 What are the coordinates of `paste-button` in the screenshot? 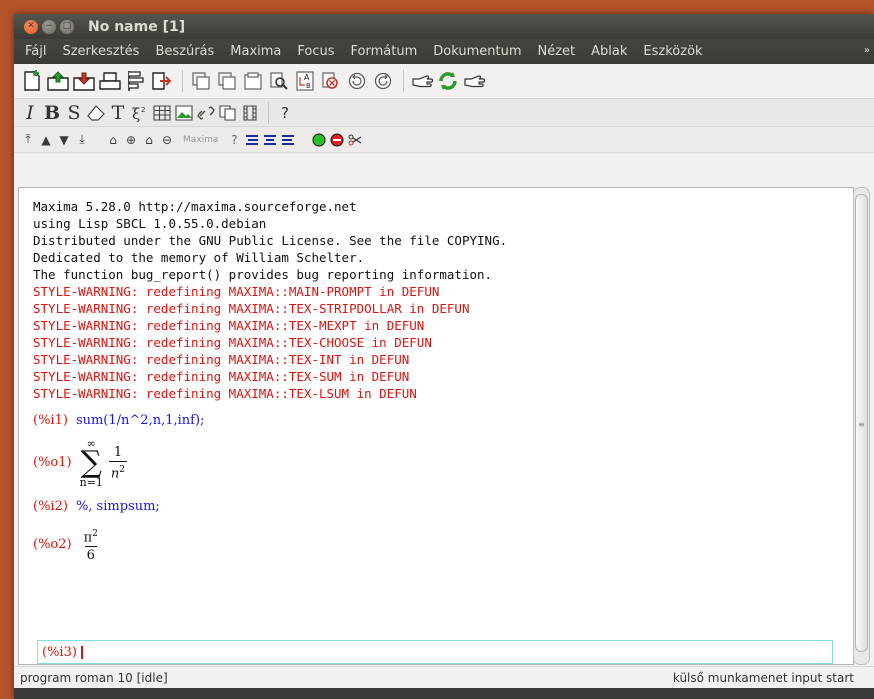 It's located at (253, 81).